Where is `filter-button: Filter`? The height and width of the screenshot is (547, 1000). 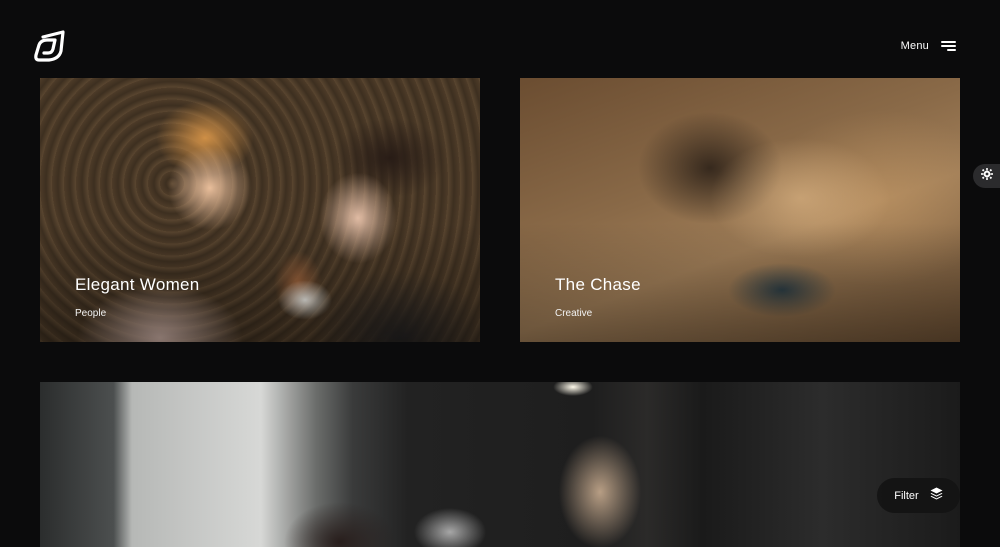 filter-button: Filter is located at coordinates (918, 495).